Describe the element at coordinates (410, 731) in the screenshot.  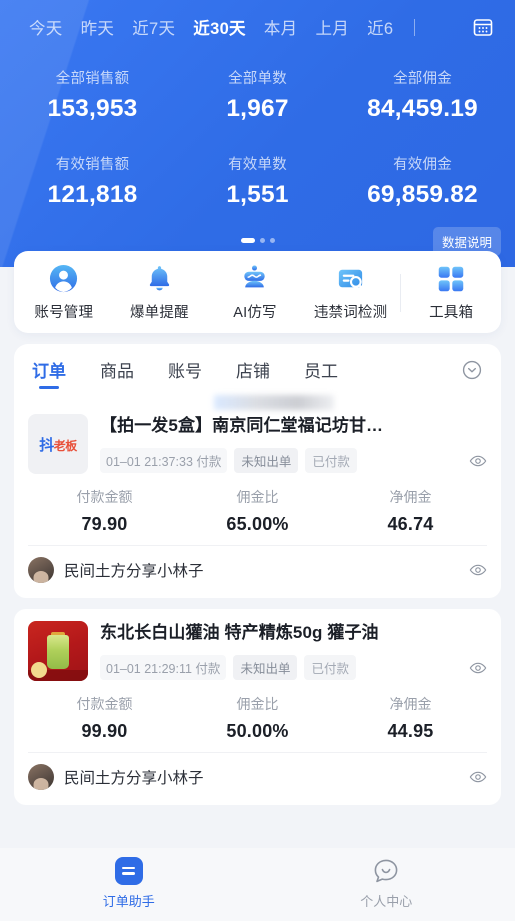
I see `figure-value: 44.95` at that location.